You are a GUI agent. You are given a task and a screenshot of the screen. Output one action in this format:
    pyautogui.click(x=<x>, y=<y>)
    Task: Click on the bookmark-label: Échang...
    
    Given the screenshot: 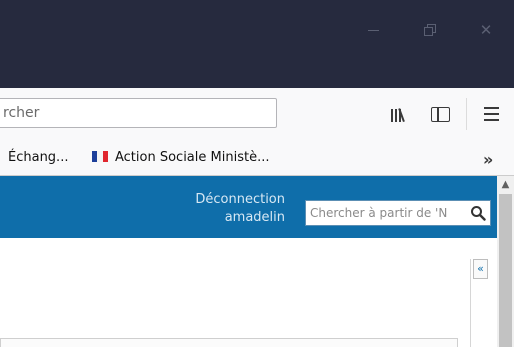 What is the action you would take?
    pyautogui.click(x=38, y=157)
    